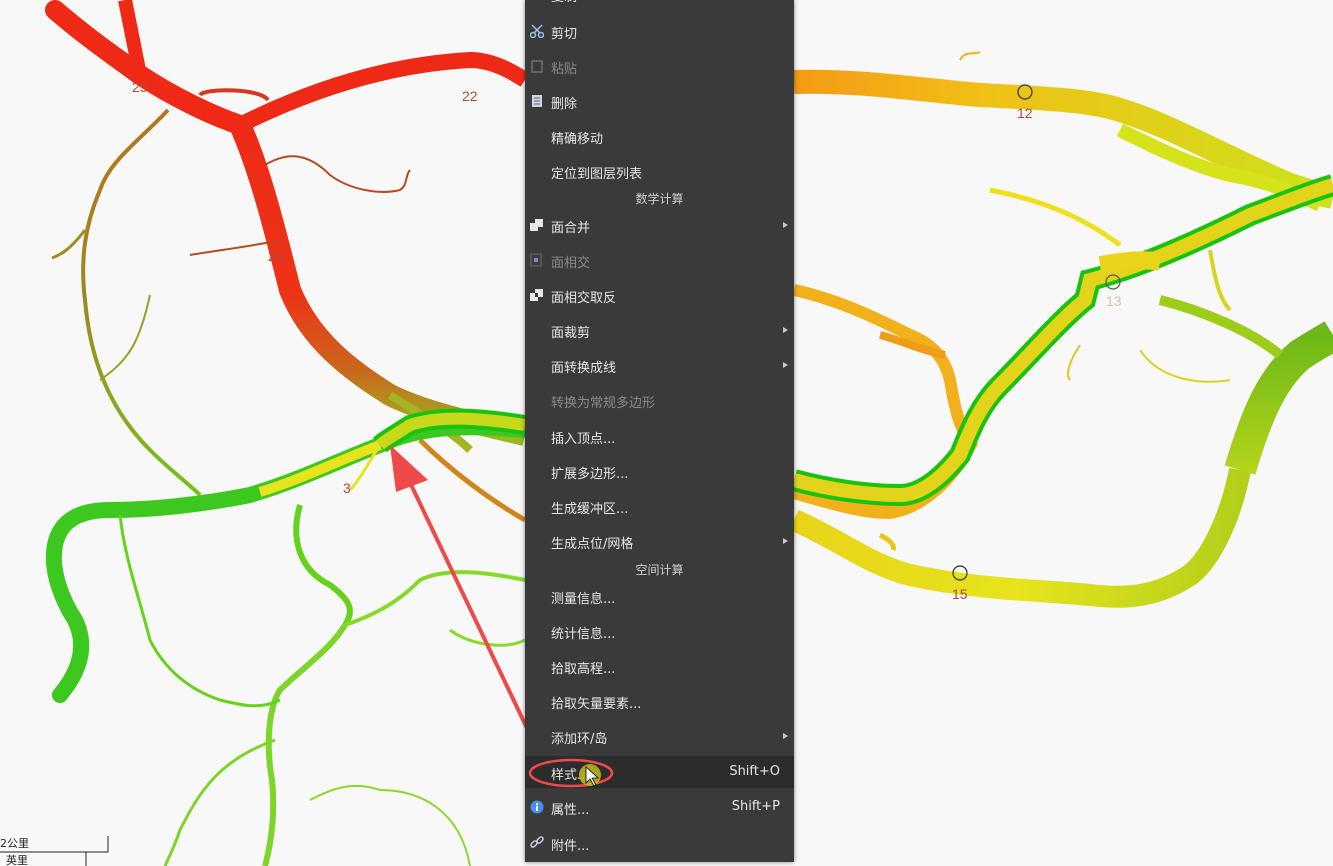 The height and width of the screenshot is (866, 1333). I want to click on menu-item-properties: 属性... Shift+P, so click(659, 807).